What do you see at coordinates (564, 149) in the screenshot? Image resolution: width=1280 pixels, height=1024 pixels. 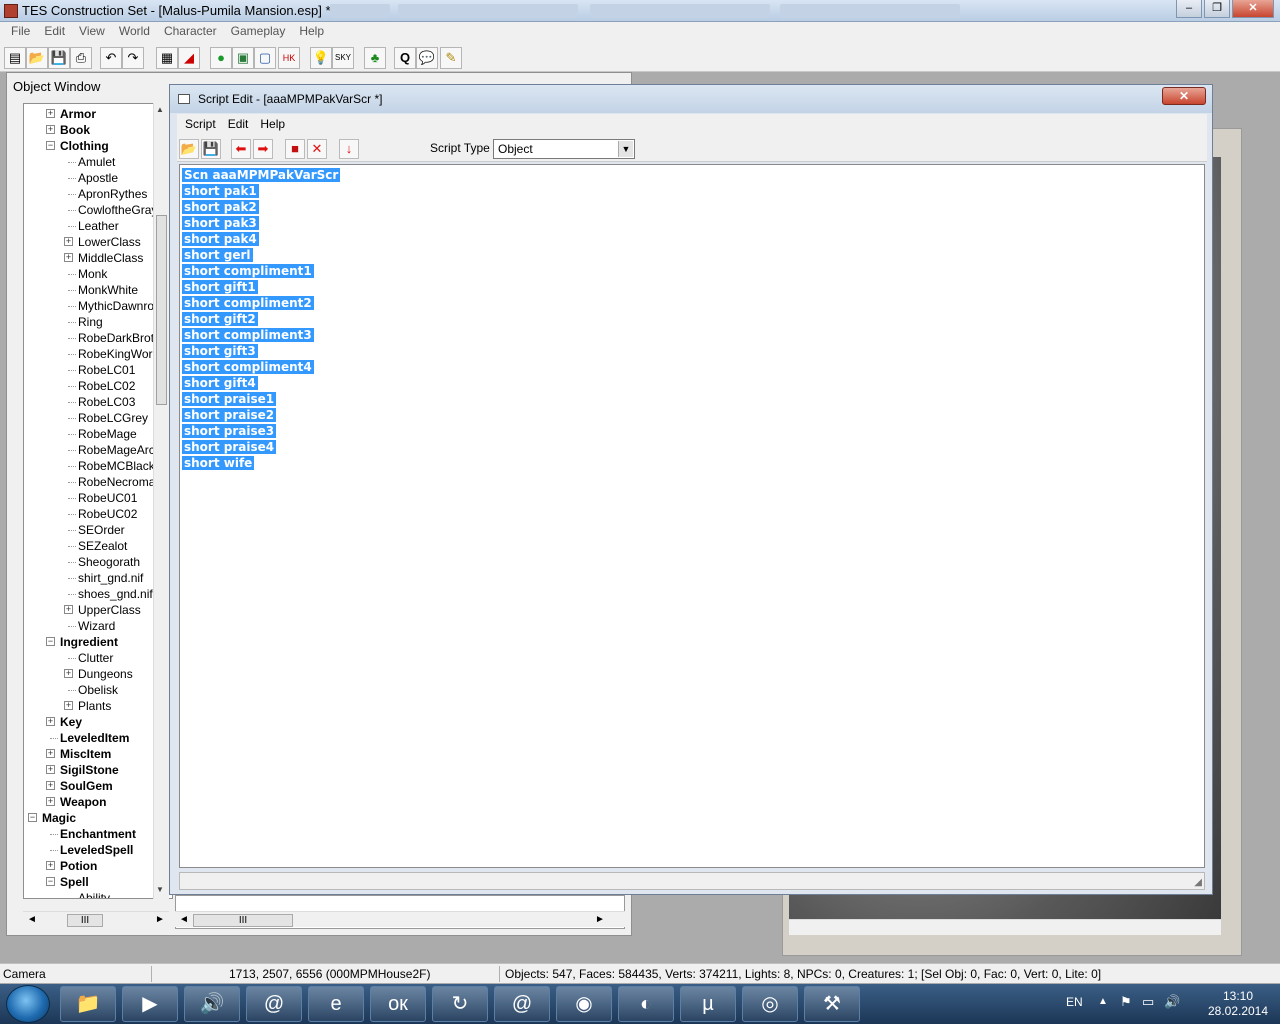 I see `script-type-select: Object ▼` at bounding box center [564, 149].